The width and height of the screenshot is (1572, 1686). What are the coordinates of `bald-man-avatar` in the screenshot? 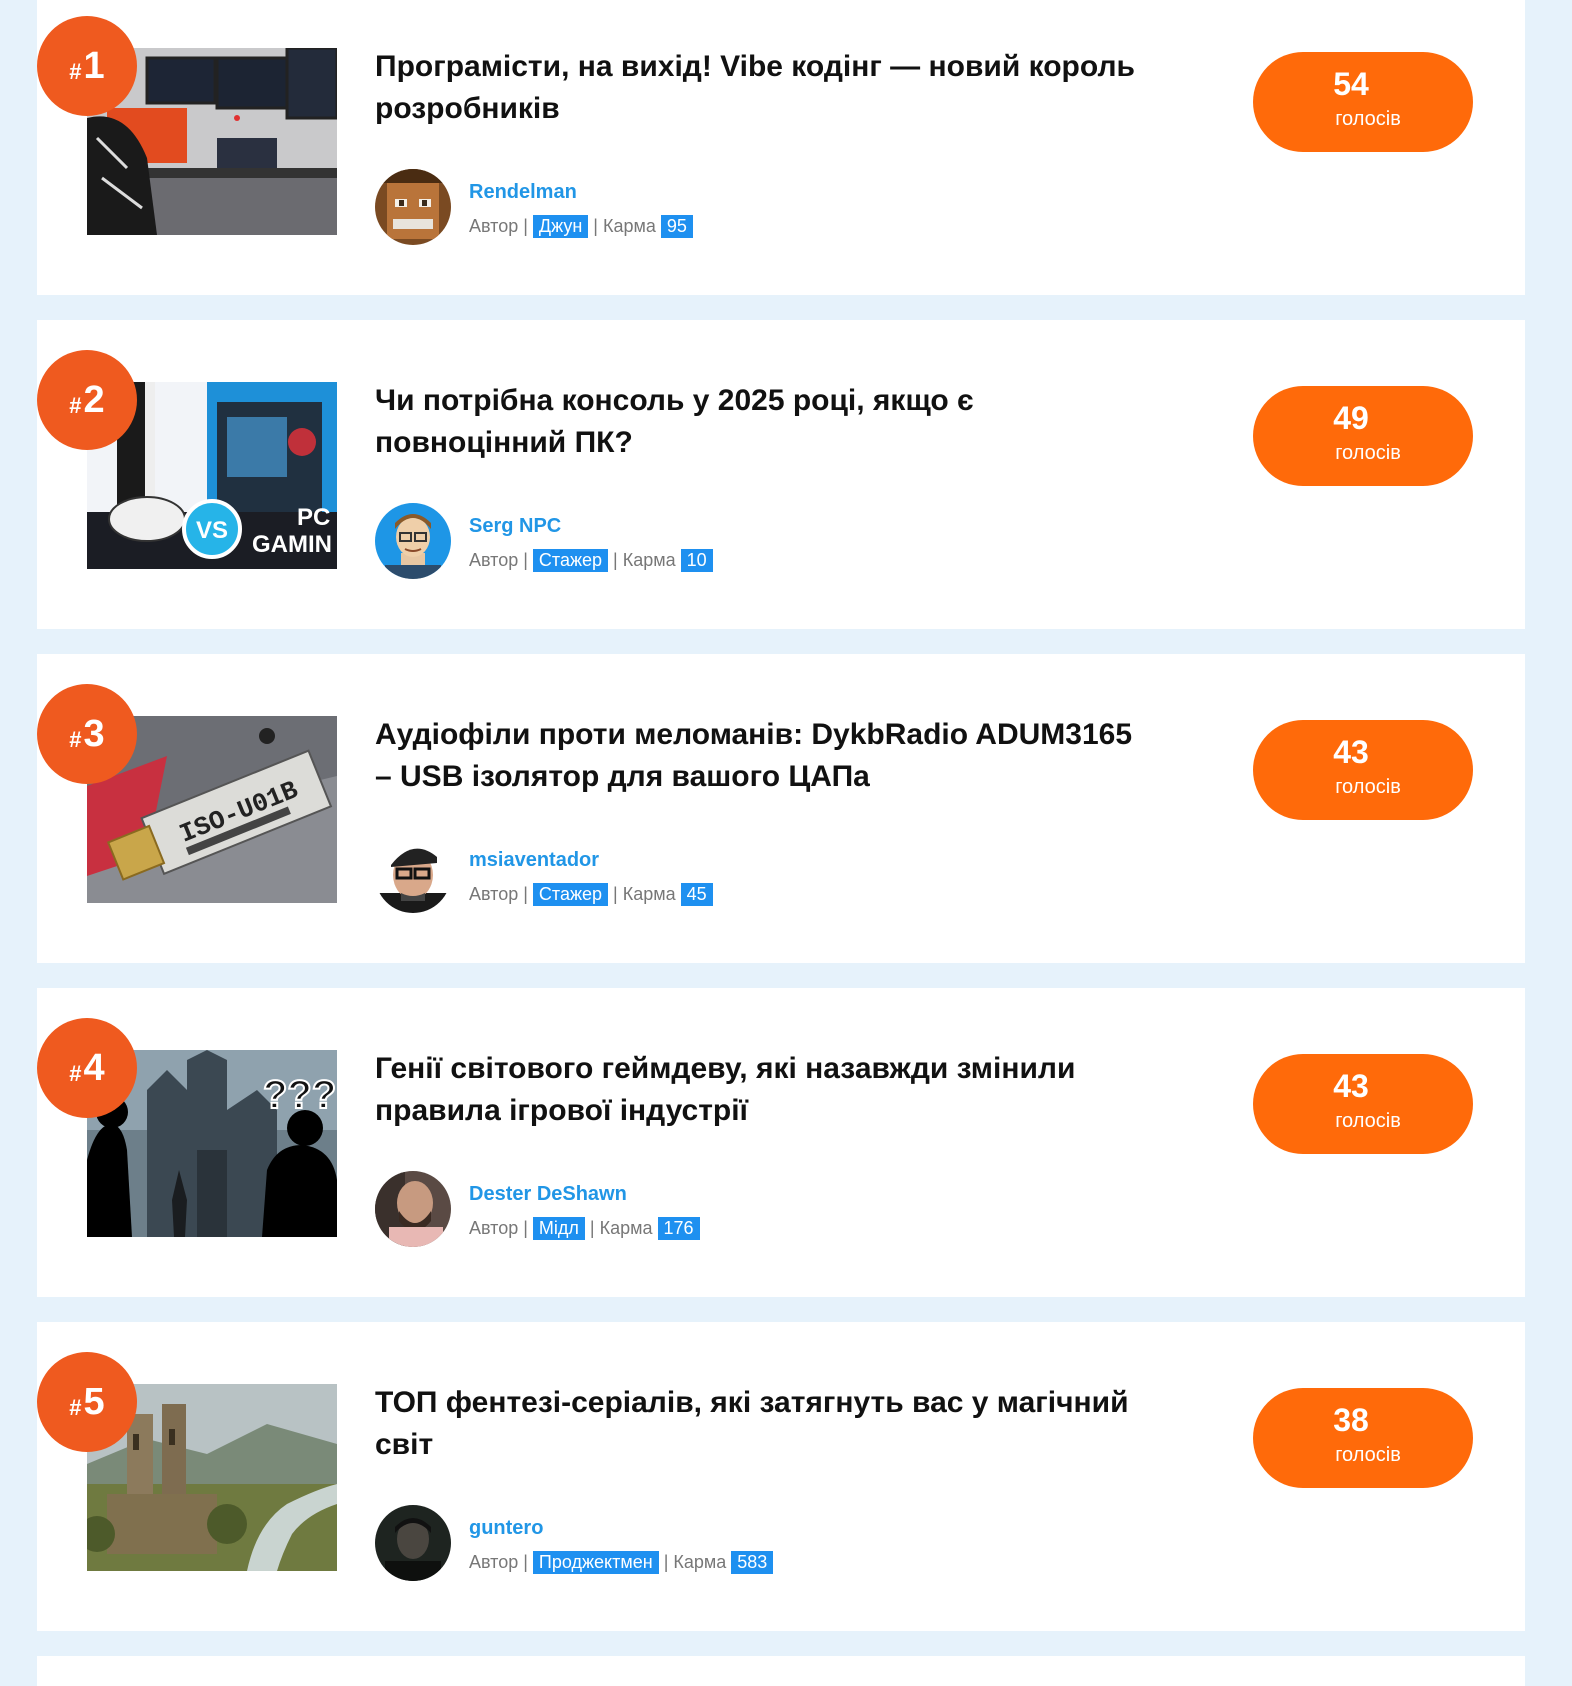 It's located at (413, 1209).